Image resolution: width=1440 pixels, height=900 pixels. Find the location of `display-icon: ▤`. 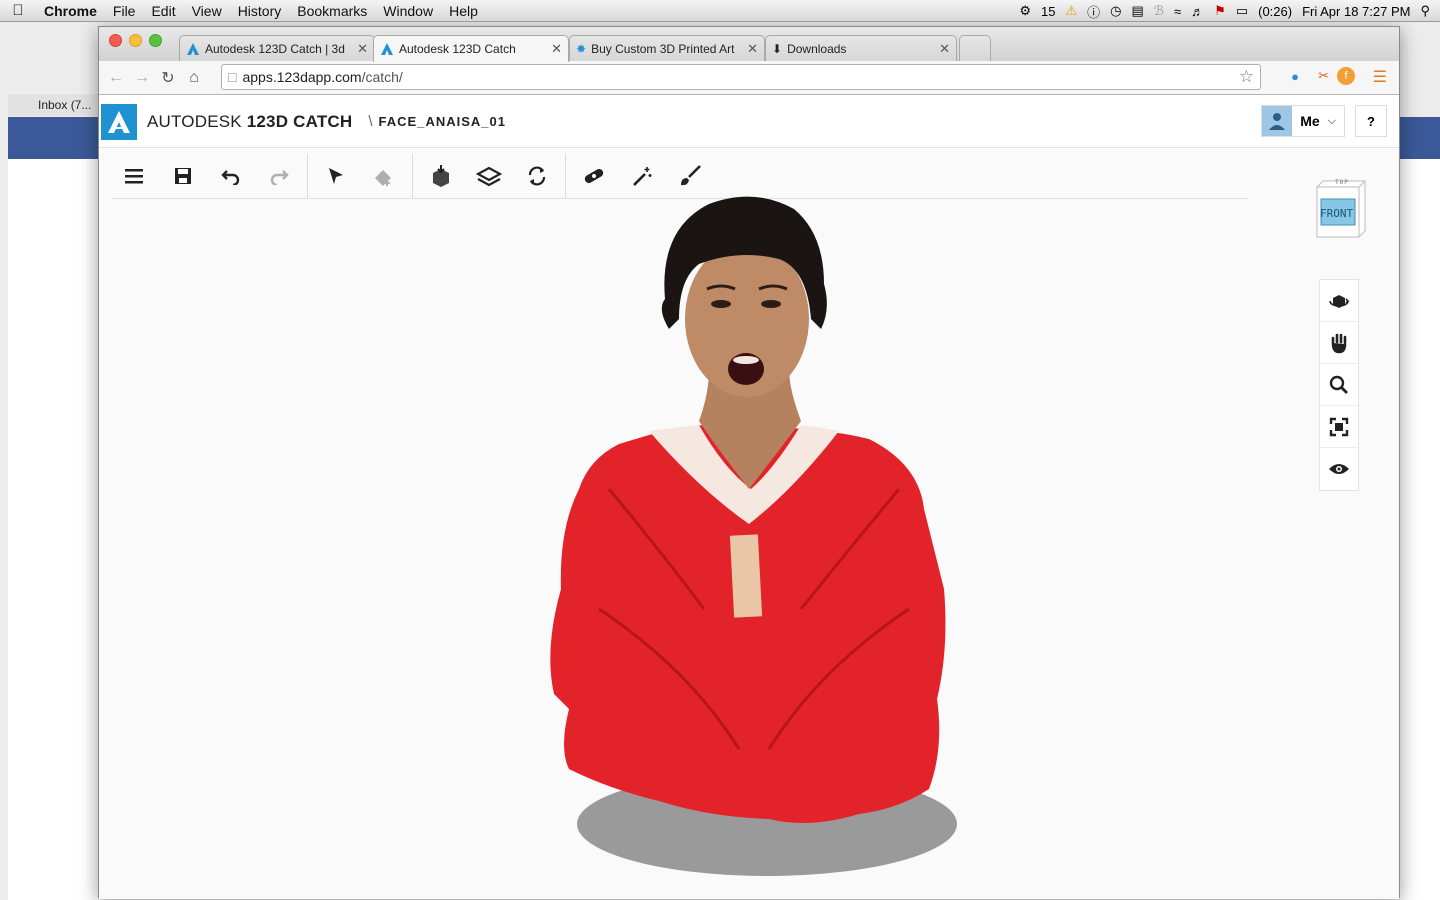

display-icon: ▤ is located at coordinates (1137, 11).